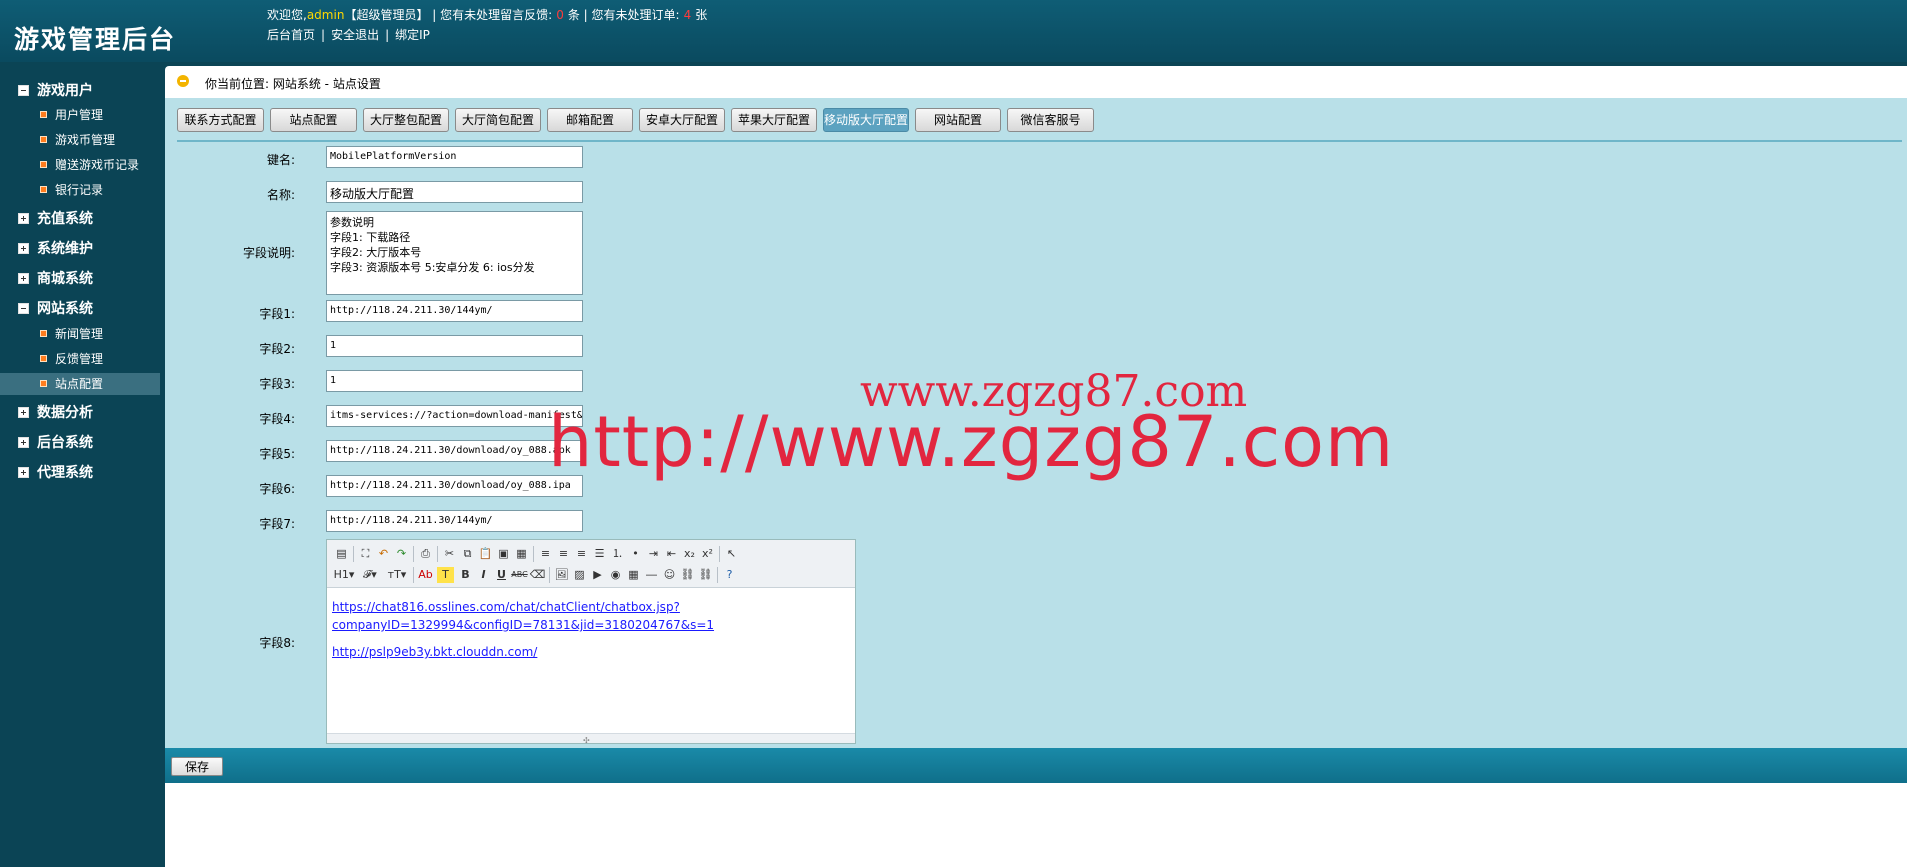 The width and height of the screenshot is (1907, 867). What do you see at coordinates (454, 311) in the screenshot?
I see `field1-input: http://118.24.211.30/144ym/` at bounding box center [454, 311].